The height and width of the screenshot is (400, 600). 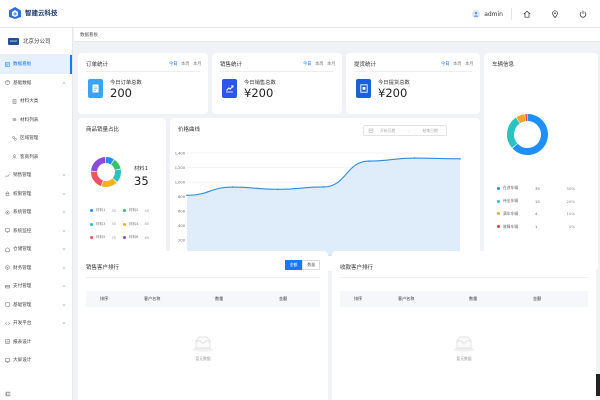 What do you see at coordinates (36, 157) in the screenshot?
I see `sidebar-item-merchants: 客商列表` at bounding box center [36, 157].